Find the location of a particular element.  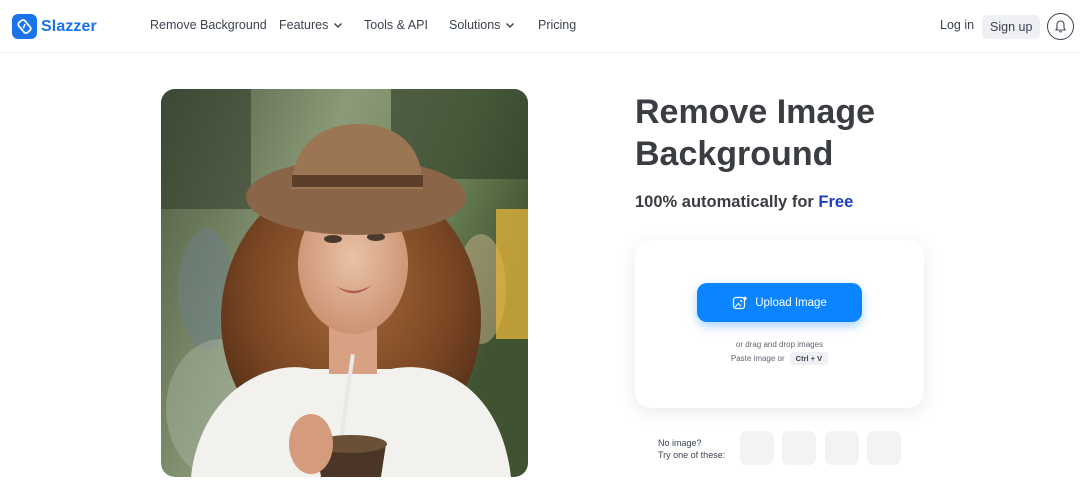

nav-features-label: Features is located at coordinates (304, 25).